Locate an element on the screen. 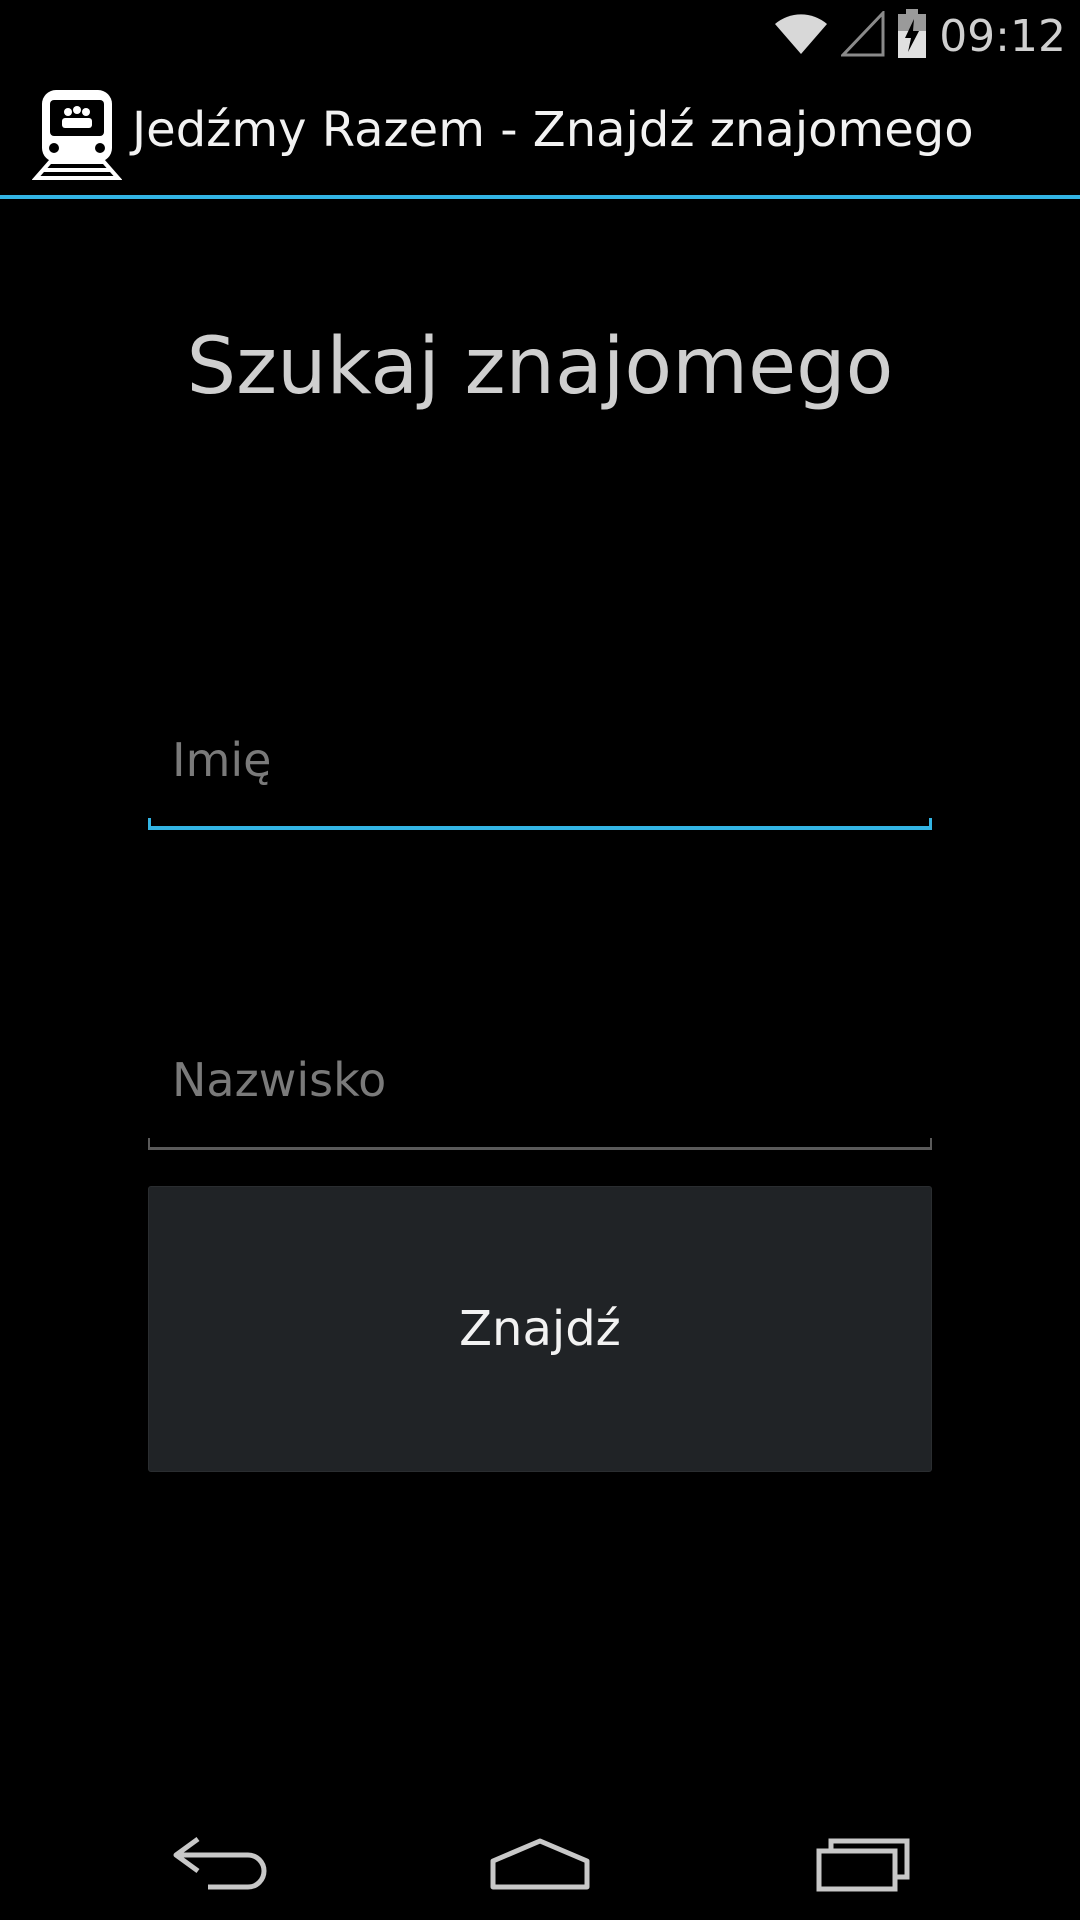 Image resolution: width=1080 pixels, height=1920 pixels. first-name-underline is located at coordinates (540, 824).